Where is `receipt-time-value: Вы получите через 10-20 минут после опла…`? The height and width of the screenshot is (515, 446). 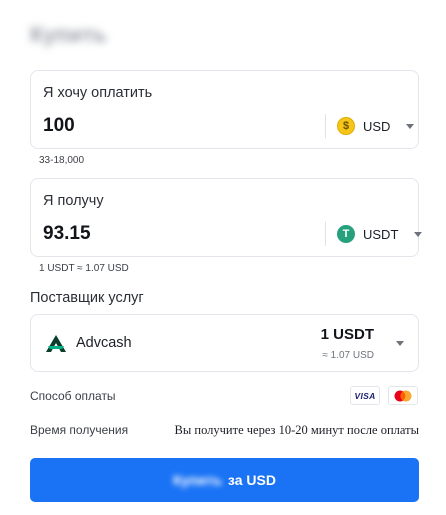 receipt-time-value: Вы получите через 10-20 минут после опла… is located at coordinates (296, 430).